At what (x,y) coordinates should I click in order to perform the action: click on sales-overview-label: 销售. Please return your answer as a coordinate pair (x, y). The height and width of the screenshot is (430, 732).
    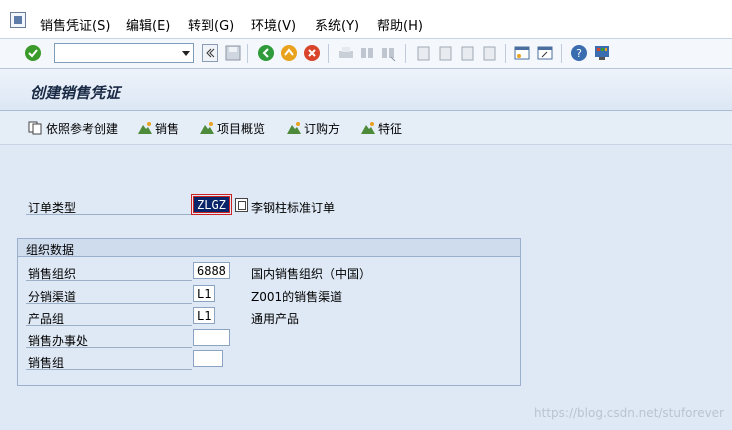
    Looking at the image, I should click on (167, 128).